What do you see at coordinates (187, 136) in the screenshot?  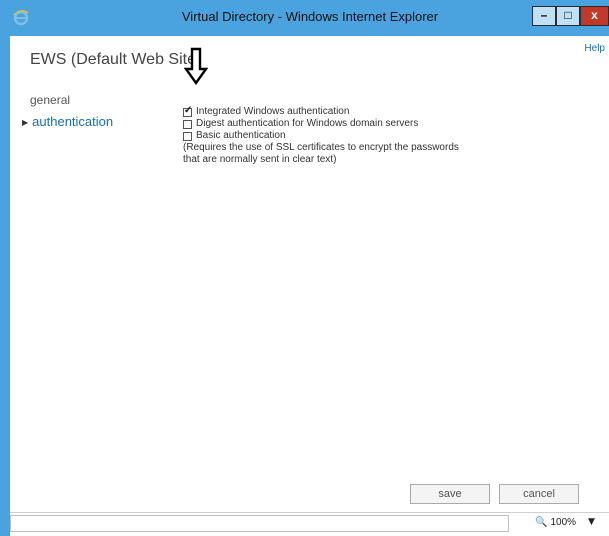 I see `basic-auth-checkbox` at bounding box center [187, 136].